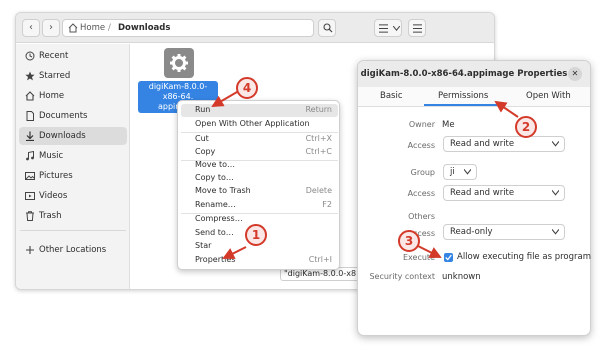  What do you see at coordinates (256, 235) in the screenshot?
I see `annotation-badge-1: 1` at bounding box center [256, 235].